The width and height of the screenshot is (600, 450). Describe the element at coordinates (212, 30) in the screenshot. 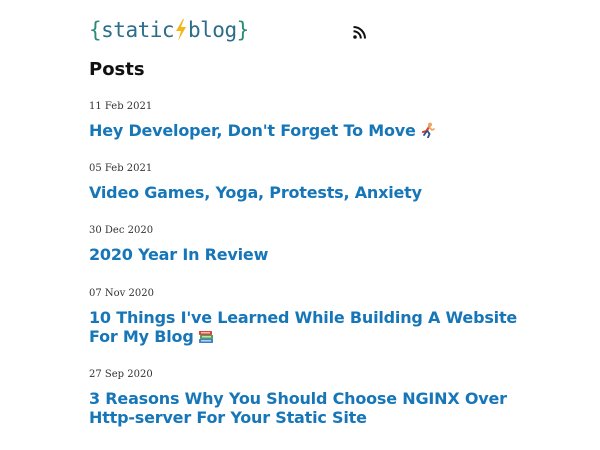

I see `logo-word-blog: blog` at that location.